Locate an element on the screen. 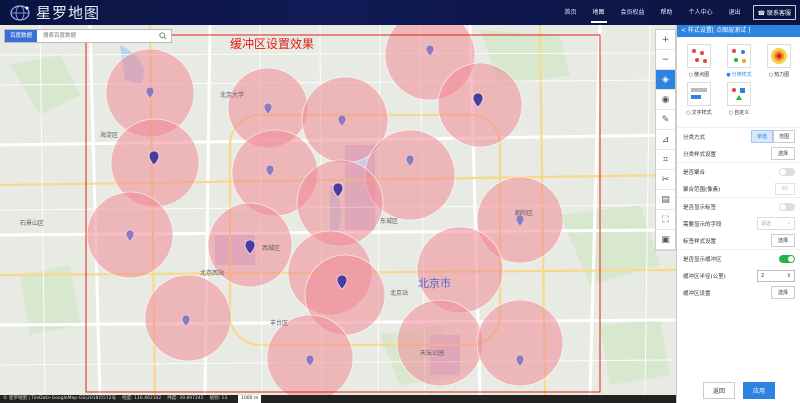  map-label: 西城区 is located at coordinates (271, 248).